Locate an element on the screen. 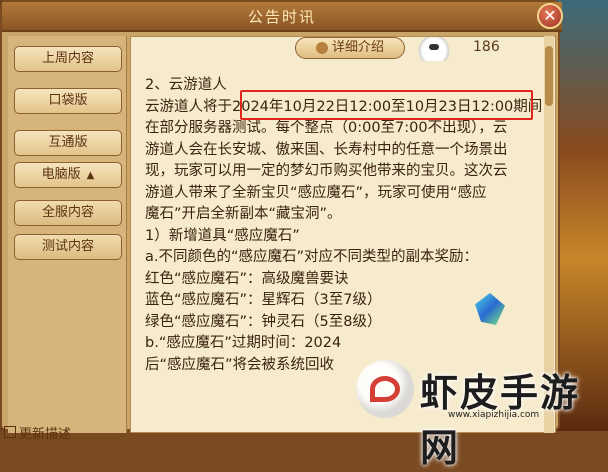 The width and height of the screenshot is (608, 472). sidebar-item-test: 测试内容 is located at coordinates (68, 247).